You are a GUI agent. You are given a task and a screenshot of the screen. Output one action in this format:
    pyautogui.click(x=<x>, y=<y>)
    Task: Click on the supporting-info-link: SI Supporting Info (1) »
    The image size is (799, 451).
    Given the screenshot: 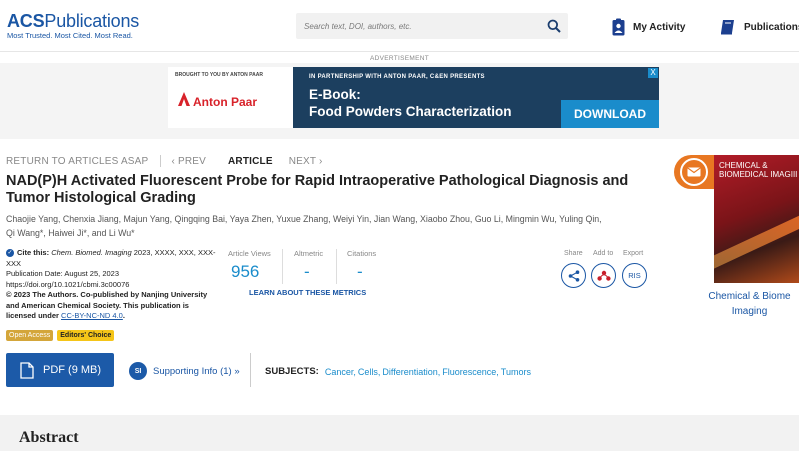 What is the action you would take?
    pyautogui.click(x=184, y=371)
    